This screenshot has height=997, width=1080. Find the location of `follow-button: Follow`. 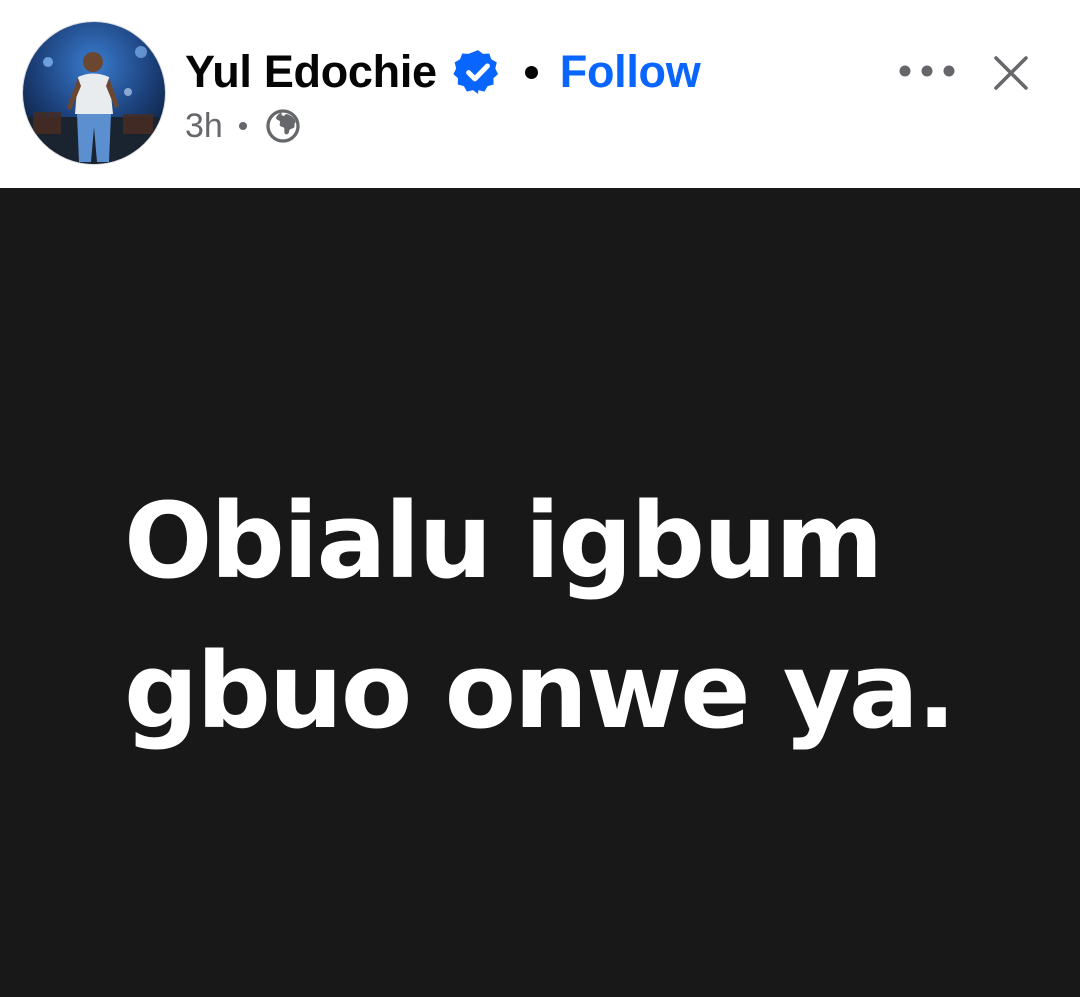

follow-button: Follow is located at coordinates (630, 72).